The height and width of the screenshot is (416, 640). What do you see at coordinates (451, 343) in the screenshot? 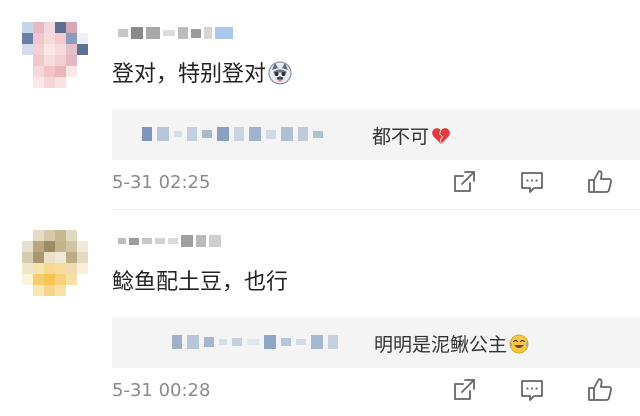
I see `reply-text: 明明是泥鳅公主` at bounding box center [451, 343].